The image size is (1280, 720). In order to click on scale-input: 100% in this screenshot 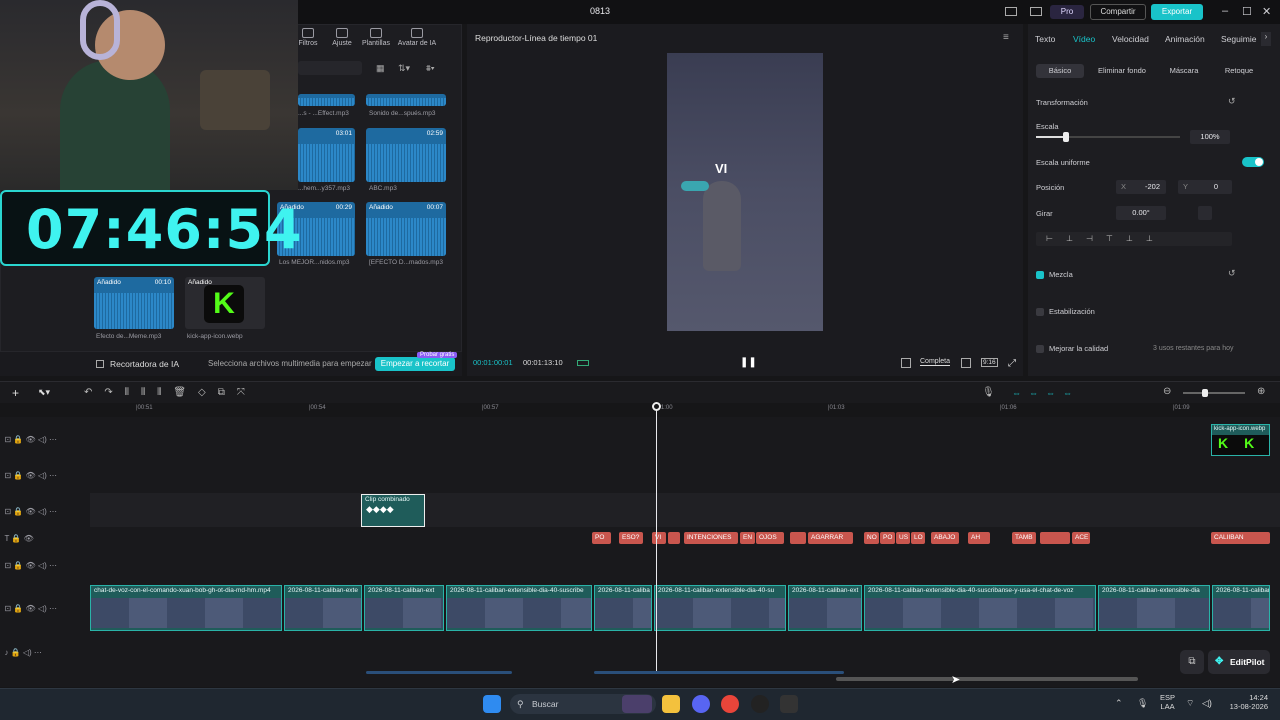, I will do `click(1210, 137)`.